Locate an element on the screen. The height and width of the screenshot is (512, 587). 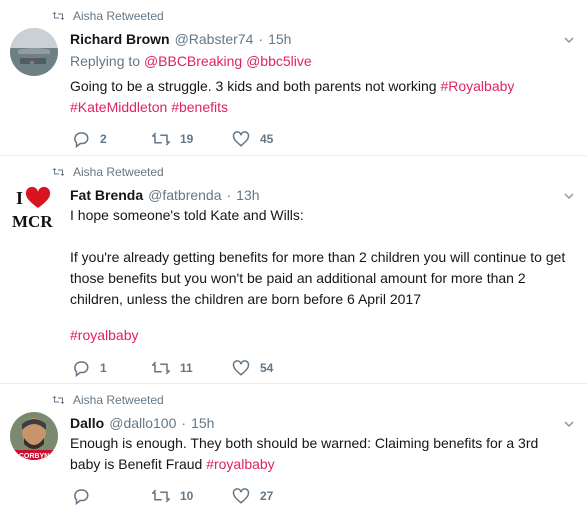
reply-context: Replying to @BBCBreaking @bbc5live is located at coordinates (191, 61).